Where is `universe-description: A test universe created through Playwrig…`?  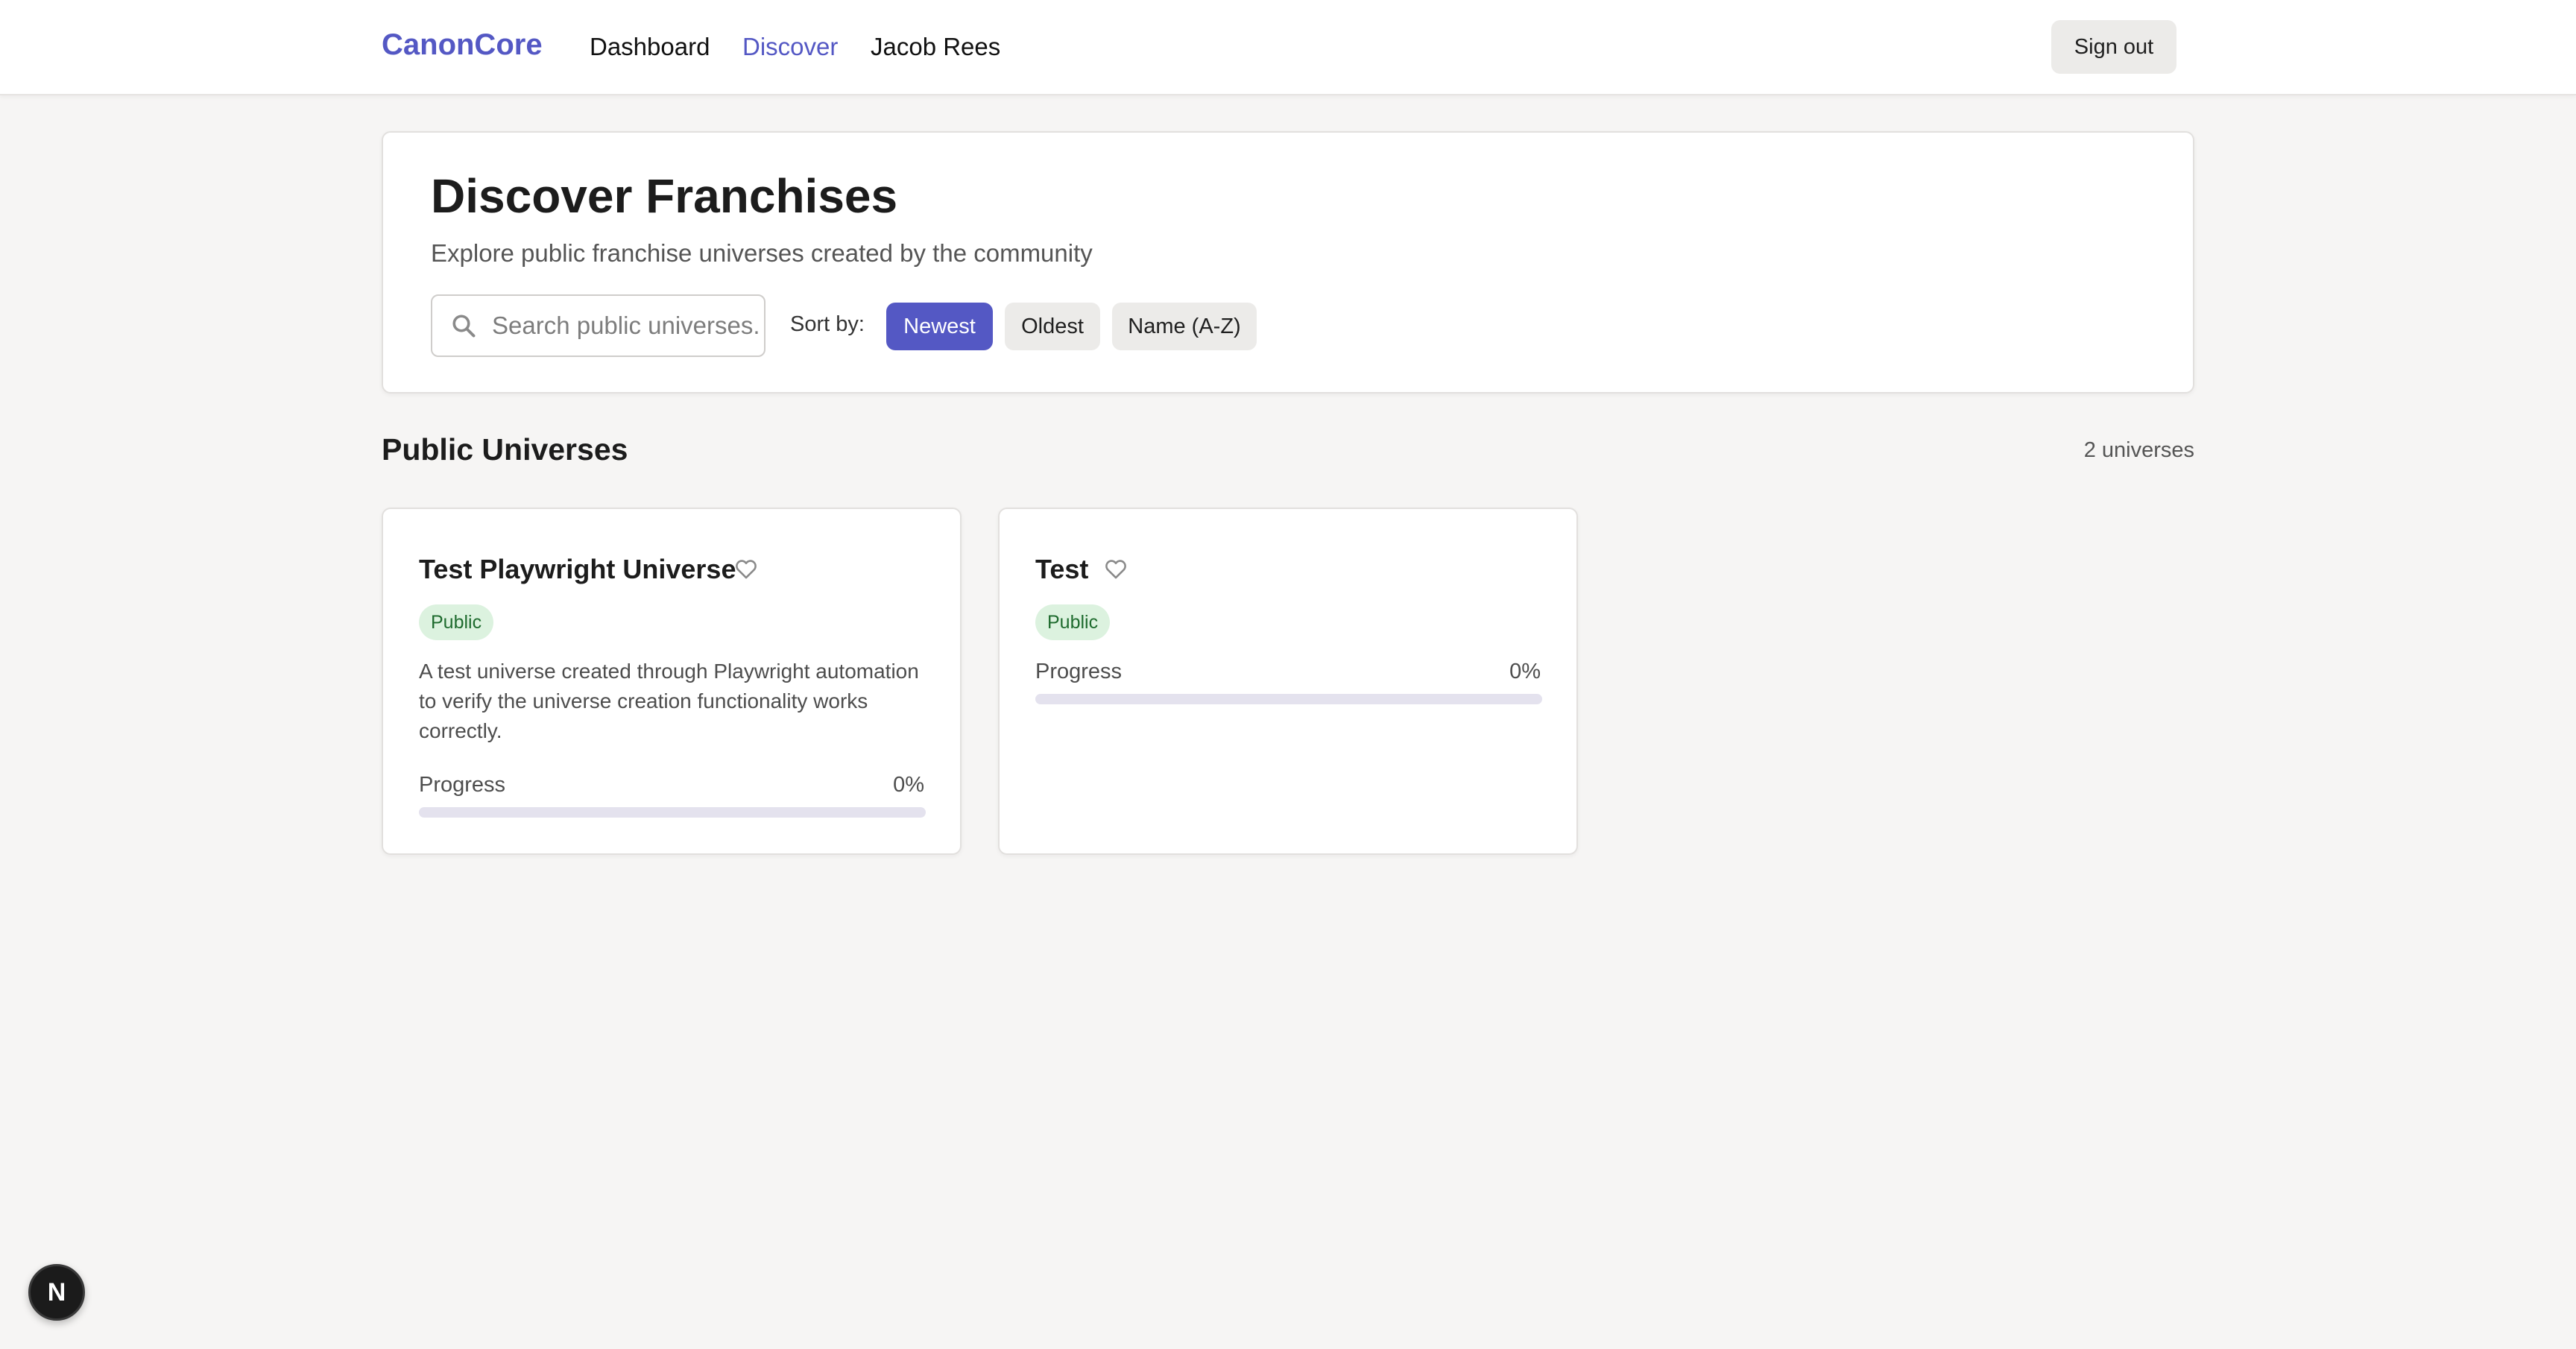
universe-description: A test universe created through Playwrig… is located at coordinates (669, 701).